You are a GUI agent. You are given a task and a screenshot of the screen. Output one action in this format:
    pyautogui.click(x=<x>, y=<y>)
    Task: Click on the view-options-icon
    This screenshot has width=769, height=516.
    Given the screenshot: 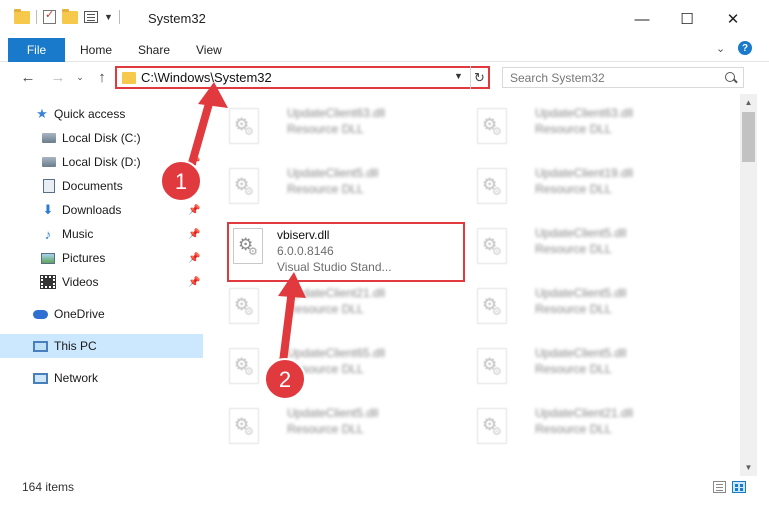 What is the action you would take?
    pyautogui.click(x=91, y=17)
    